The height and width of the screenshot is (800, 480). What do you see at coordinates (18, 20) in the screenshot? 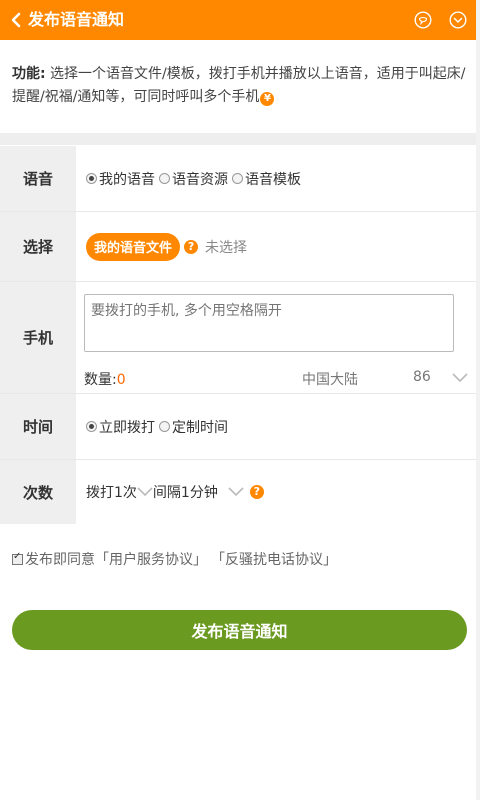
I see `chevron-left-icon` at bounding box center [18, 20].